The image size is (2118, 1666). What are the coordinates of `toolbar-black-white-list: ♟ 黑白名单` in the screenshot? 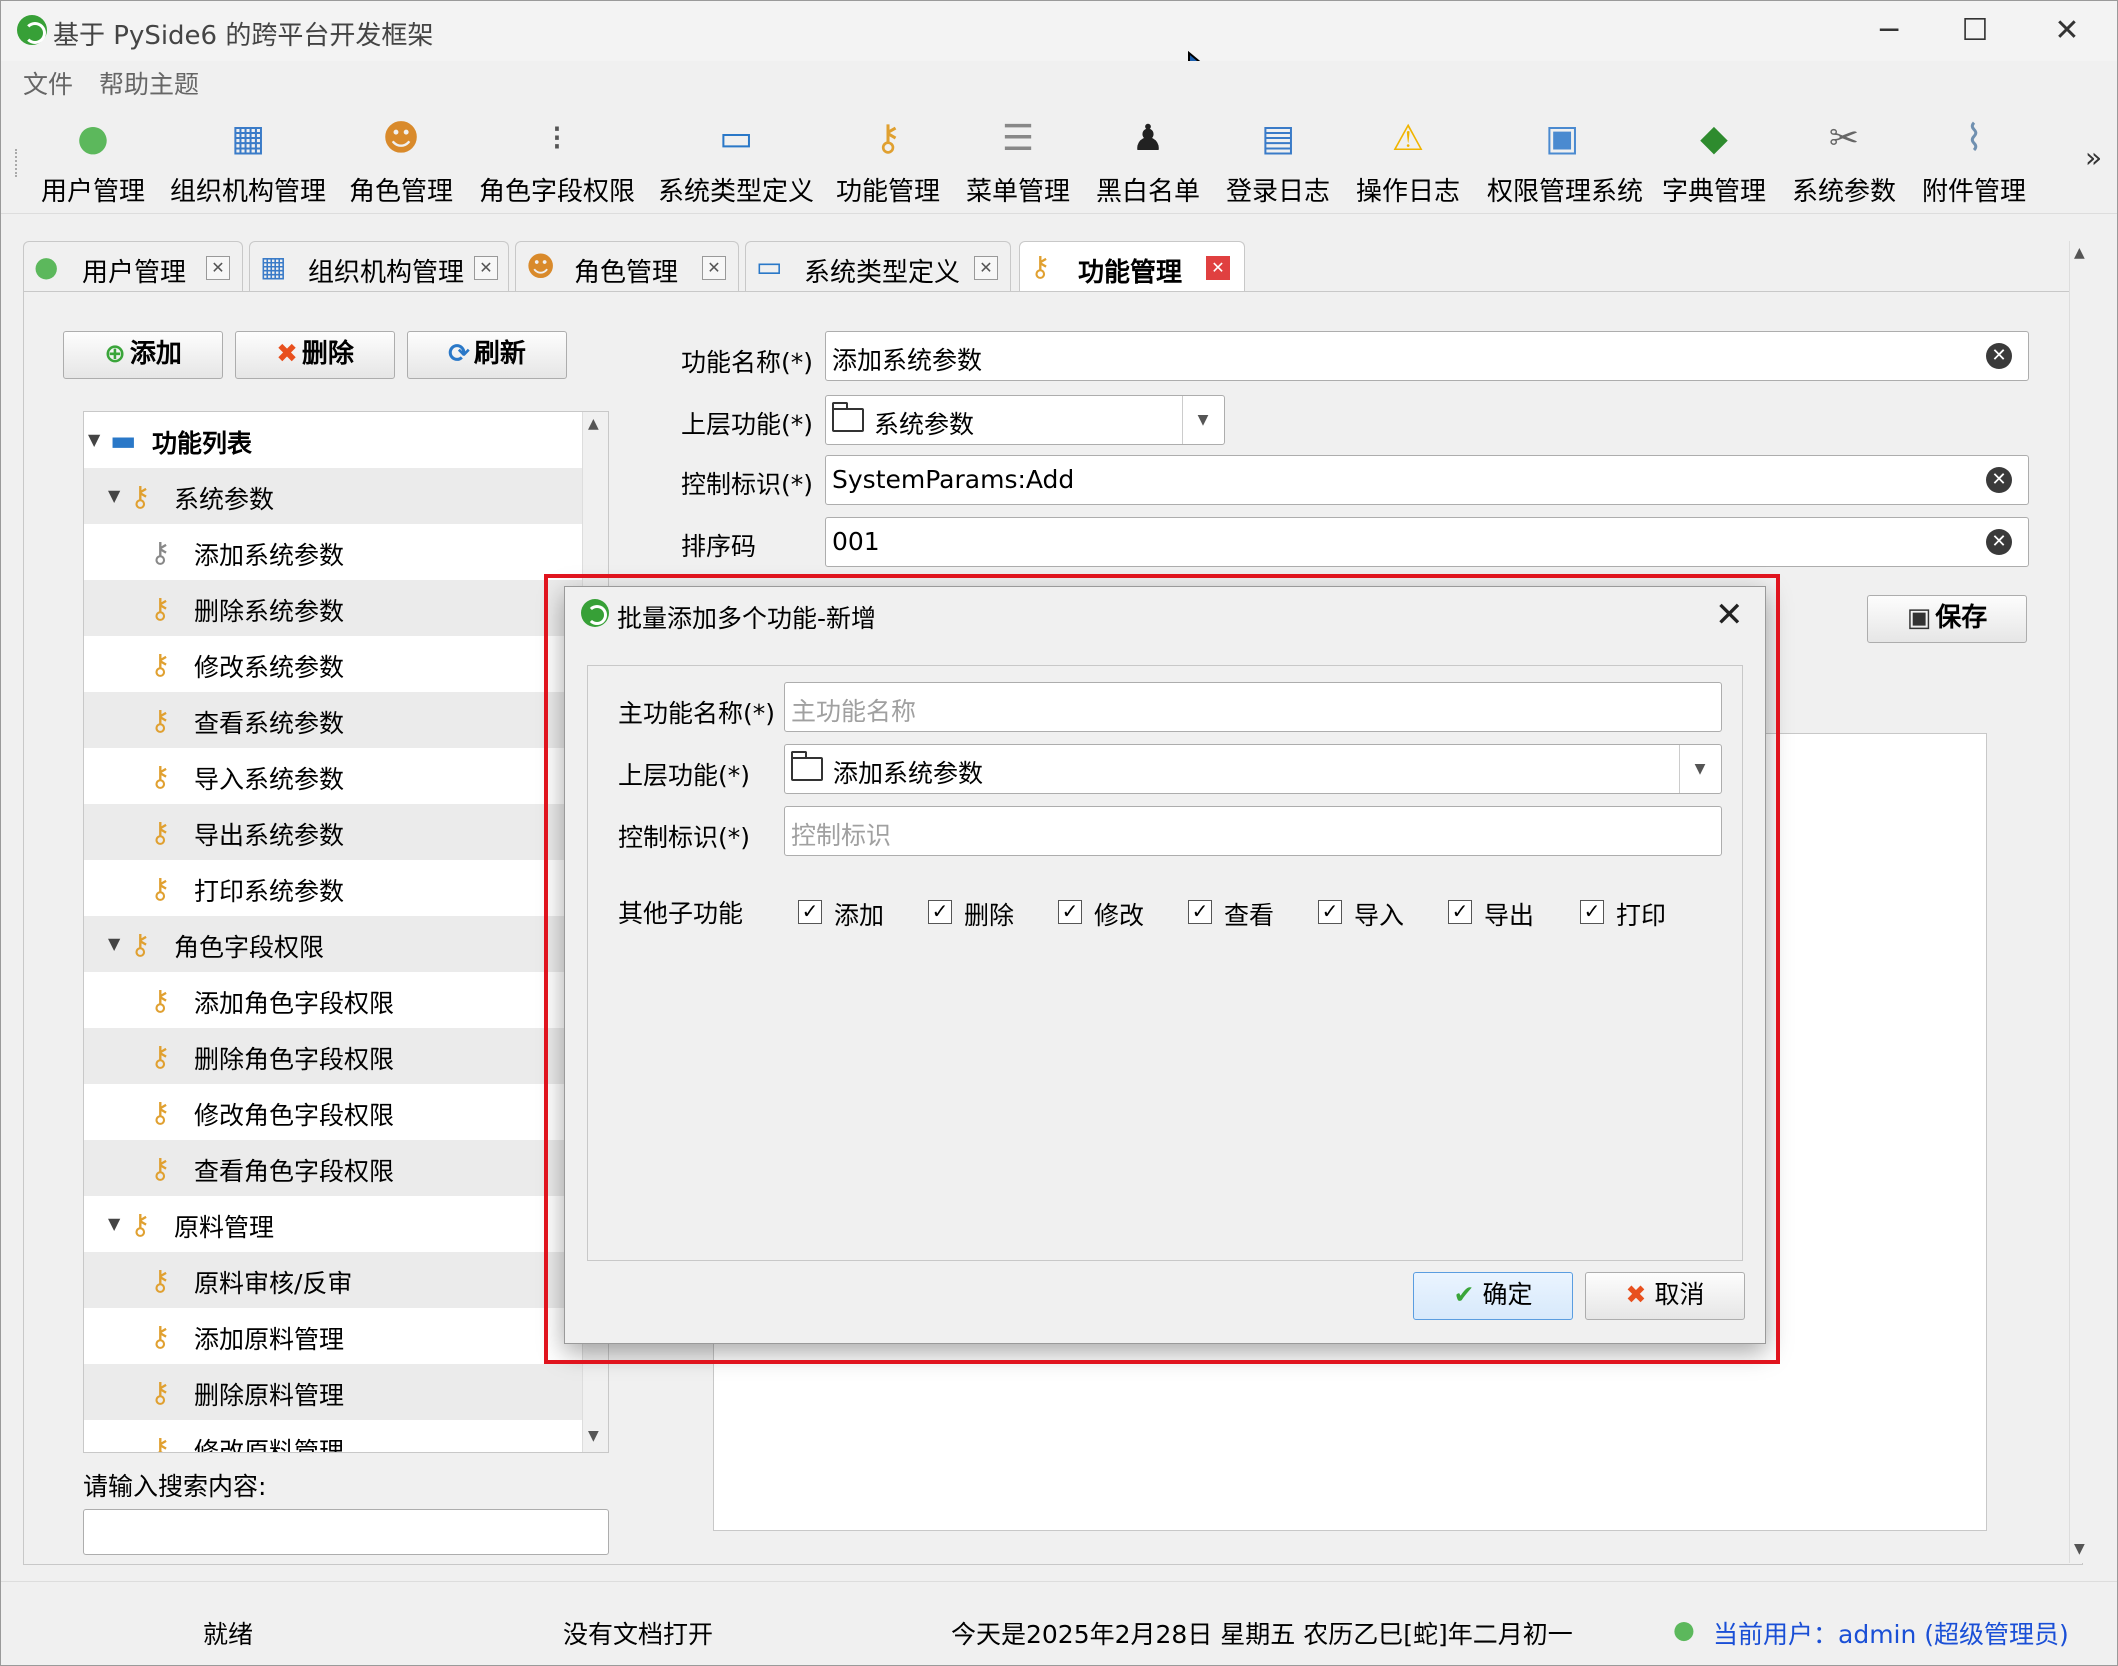 It's located at (1148, 163).